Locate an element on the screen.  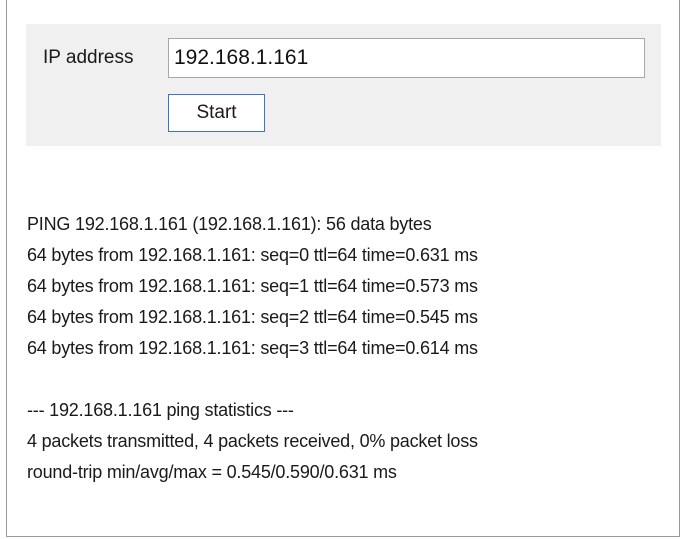
start-button: Start is located at coordinates (216, 113).